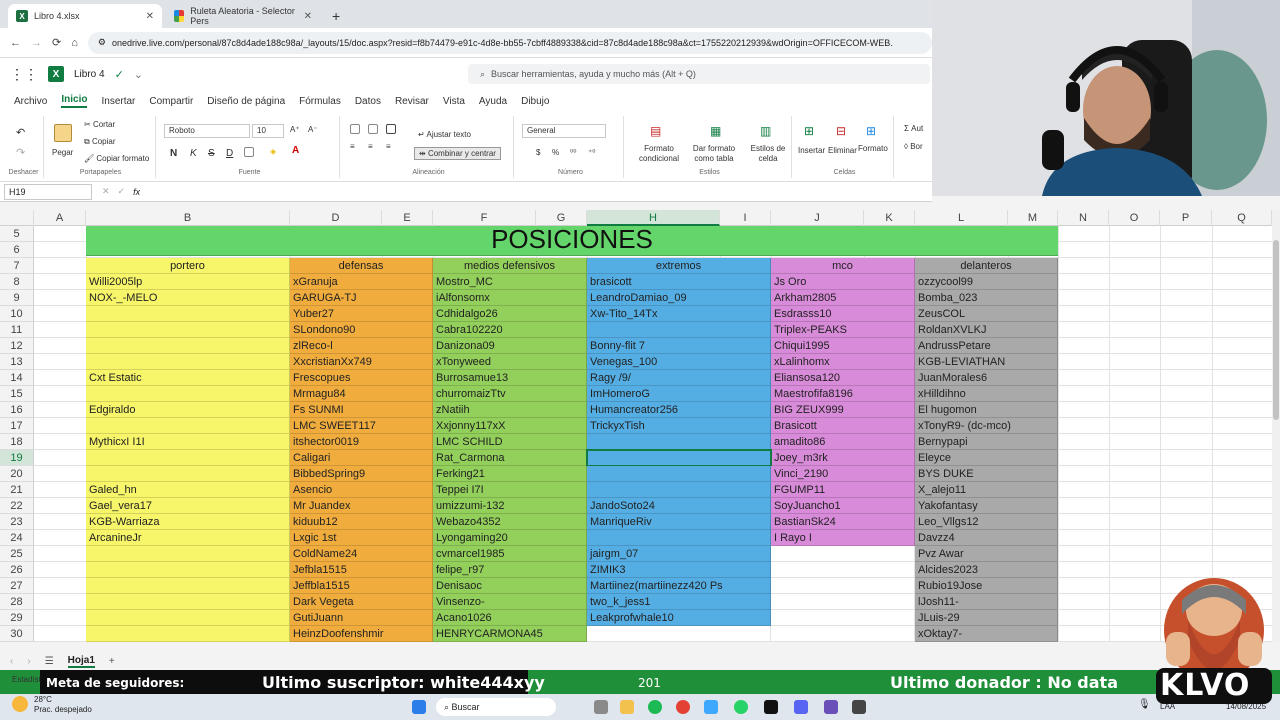 Image resolution: width=1280 pixels, height=720 pixels. Describe the element at coordinates (17, 554) in the screenshot. I see `row-header: 25` at that location.